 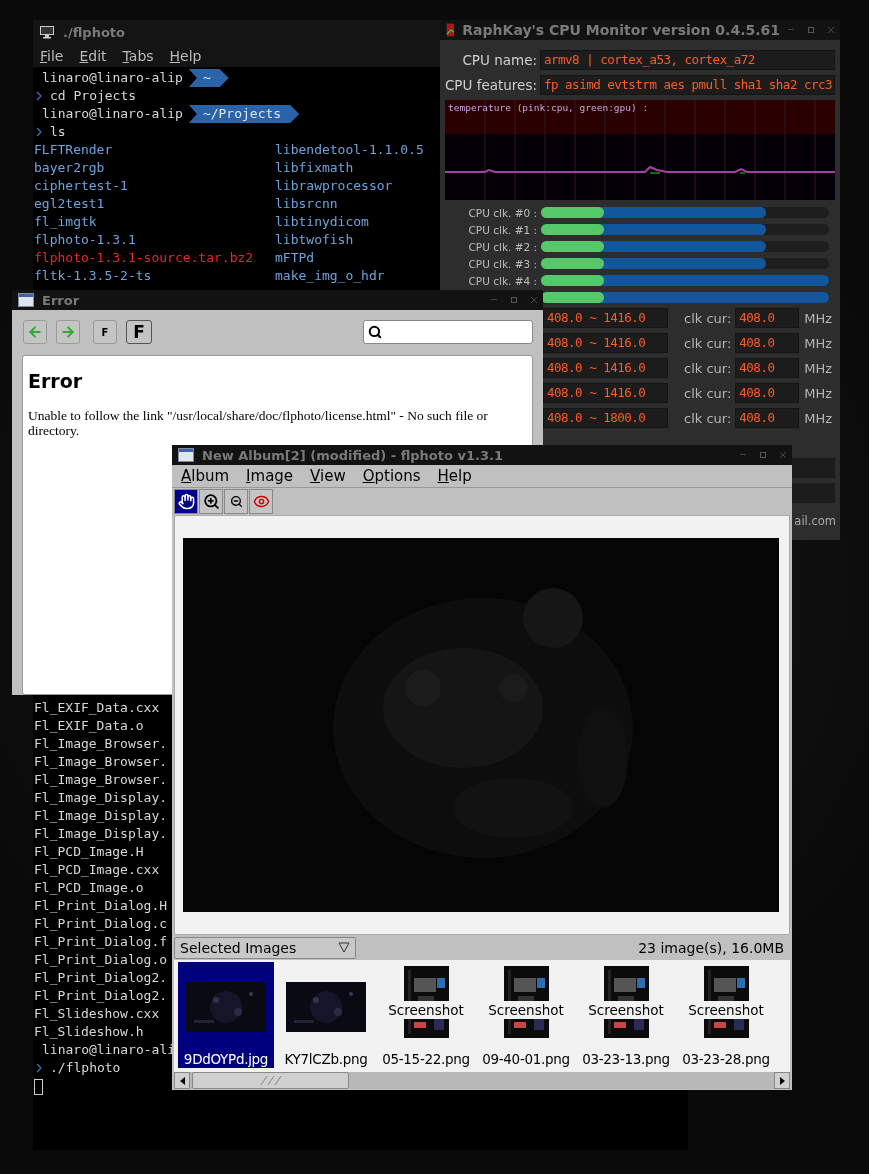 I want to click on value-field: armv8 | cortex_a53, cortex_a72, so click(x=687, y=60).